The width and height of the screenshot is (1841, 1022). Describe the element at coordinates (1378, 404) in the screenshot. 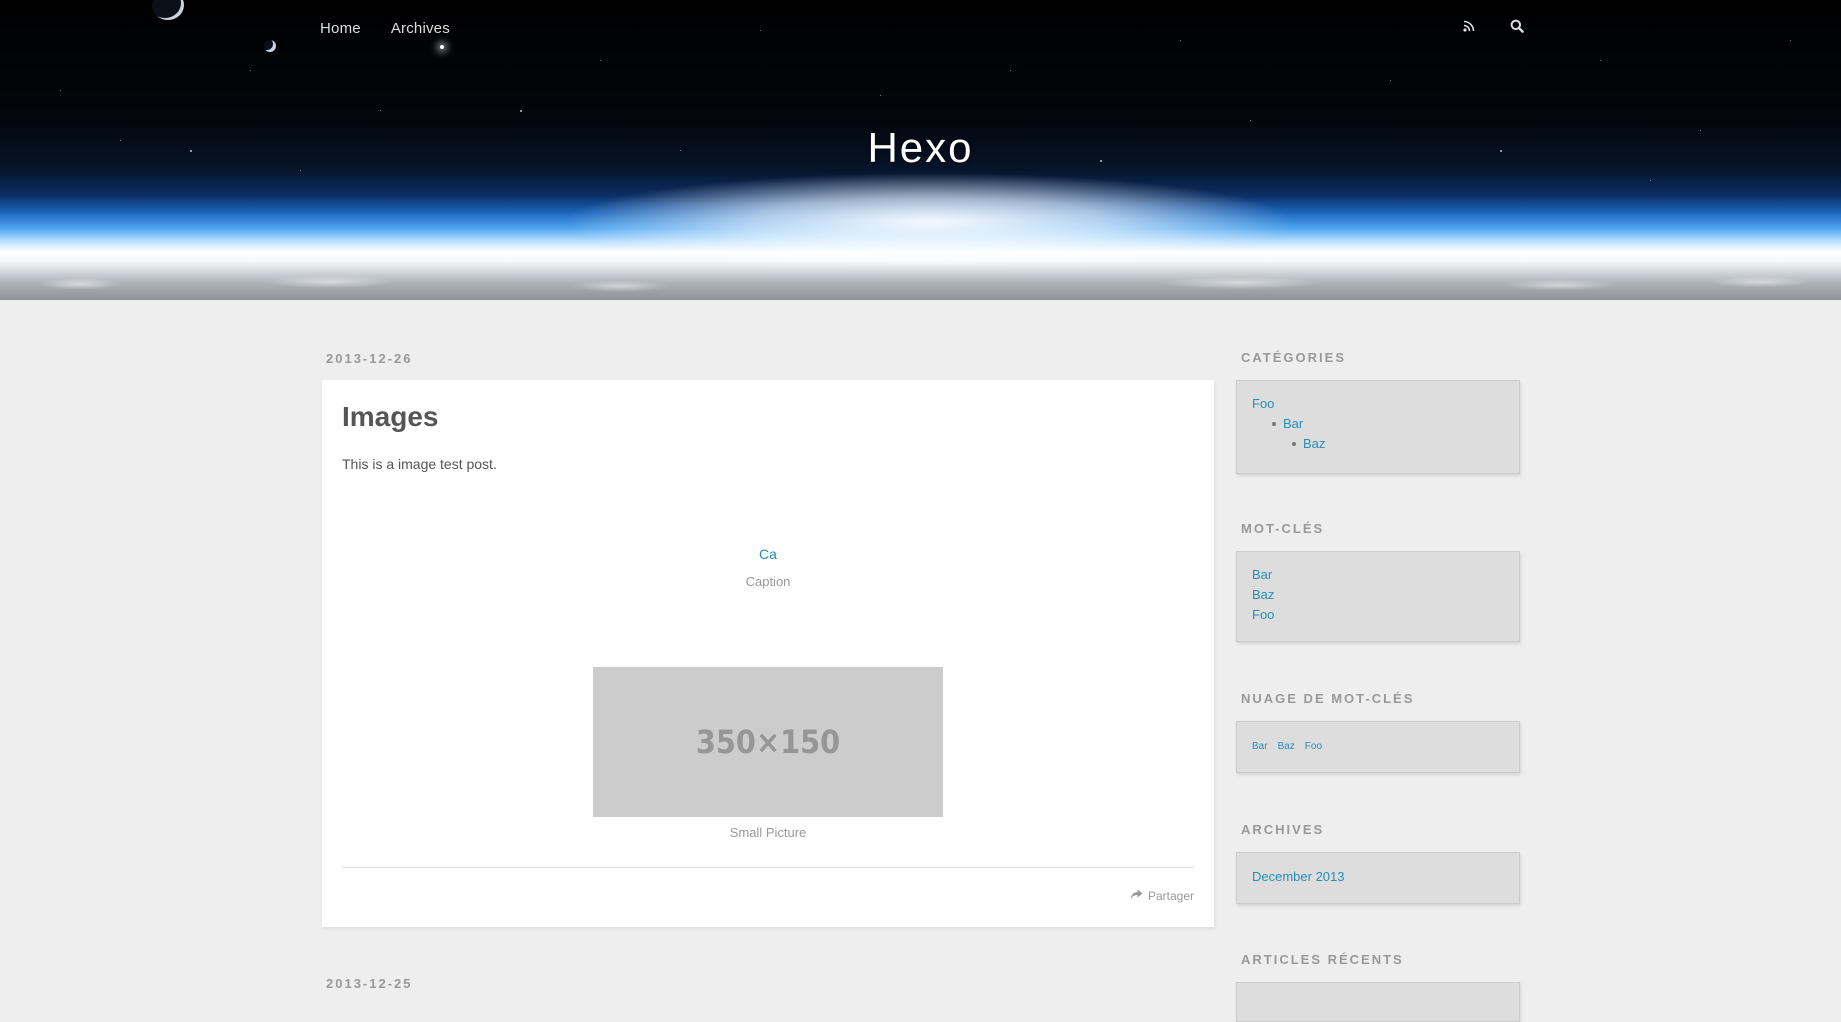

I see `category-item: Foo` at that location.